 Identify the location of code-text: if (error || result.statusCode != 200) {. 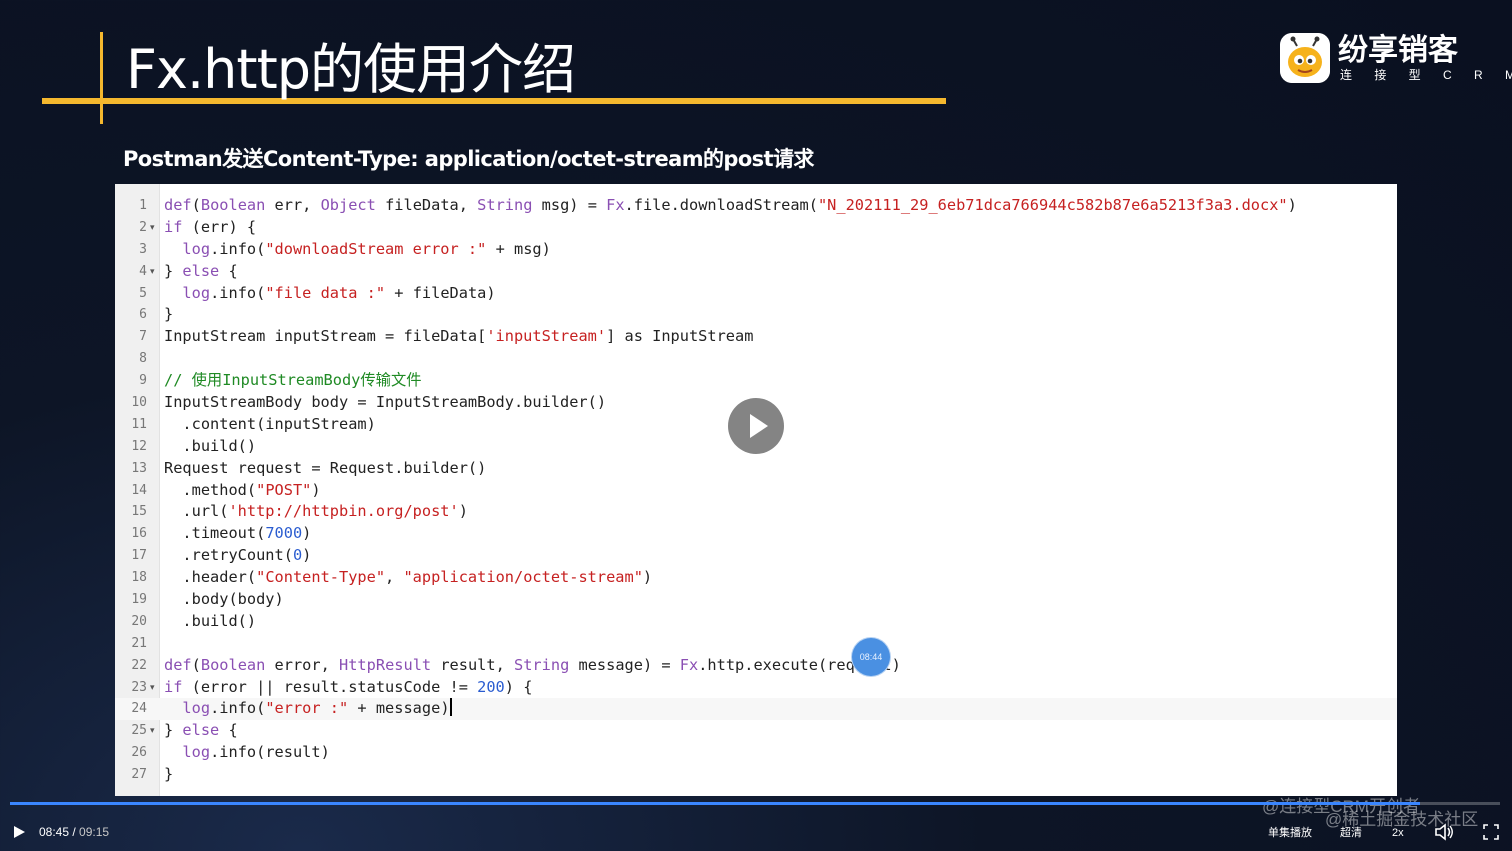
(348, 688).